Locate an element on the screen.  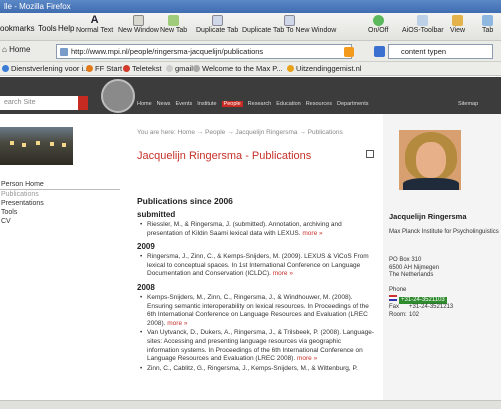
onoff-button: On/Off is located at coordinates (378, 24).